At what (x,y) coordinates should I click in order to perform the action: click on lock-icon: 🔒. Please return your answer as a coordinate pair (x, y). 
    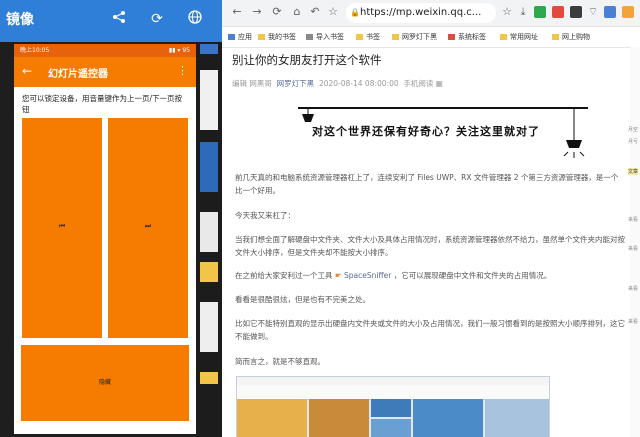
    Looking at the image, I should click on (355, 12).